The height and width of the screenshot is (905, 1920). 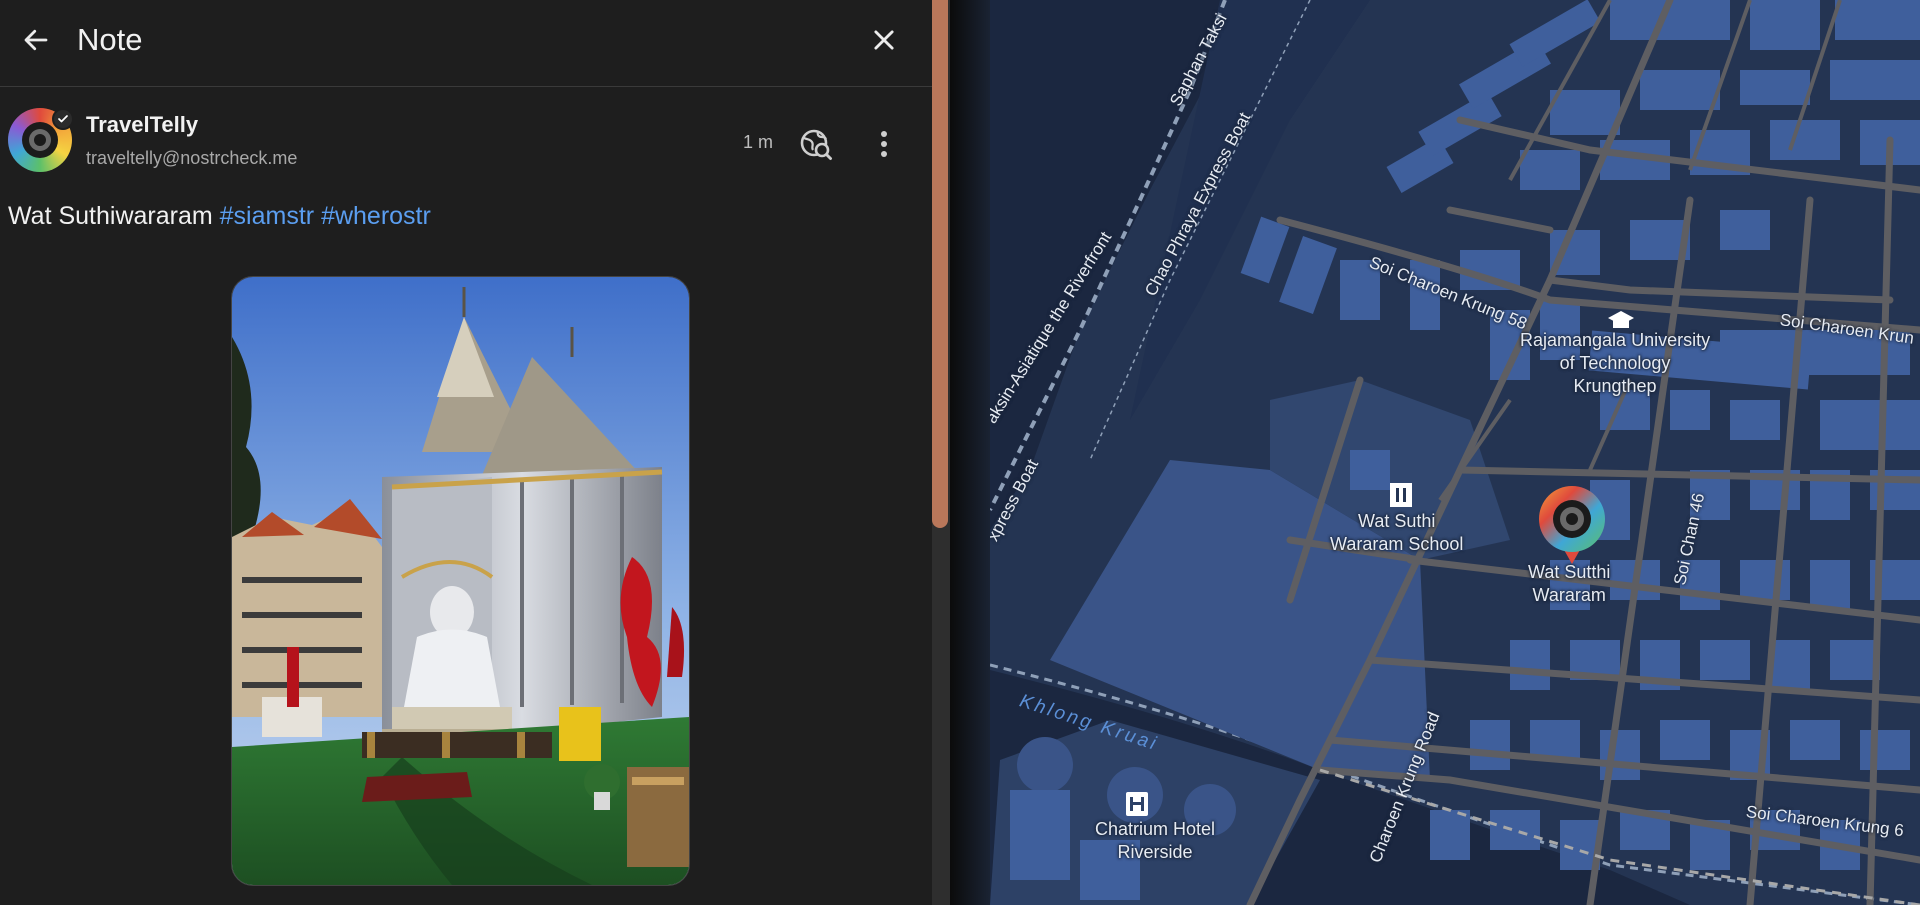 What do you see at coordinates (267, 216) in the screenshot?
I see `hashtag-link: #siamstr` at bounding box center [267, 216].